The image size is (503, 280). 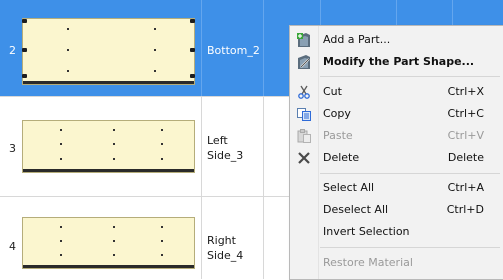 What do you see at coordinates (396, 92) in the screenshot?
I see `menu-item-cut: Cut Ctrl+X` at bounding box center [396, 92].